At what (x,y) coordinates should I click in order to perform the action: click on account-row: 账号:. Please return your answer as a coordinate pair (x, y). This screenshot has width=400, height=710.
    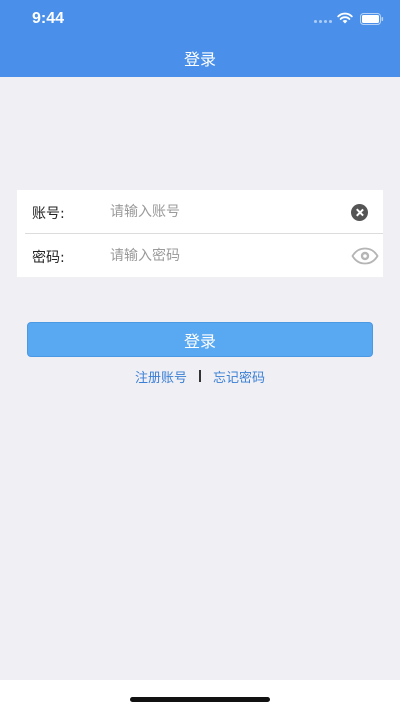
    Looking at the image, I should click on (200, 211).